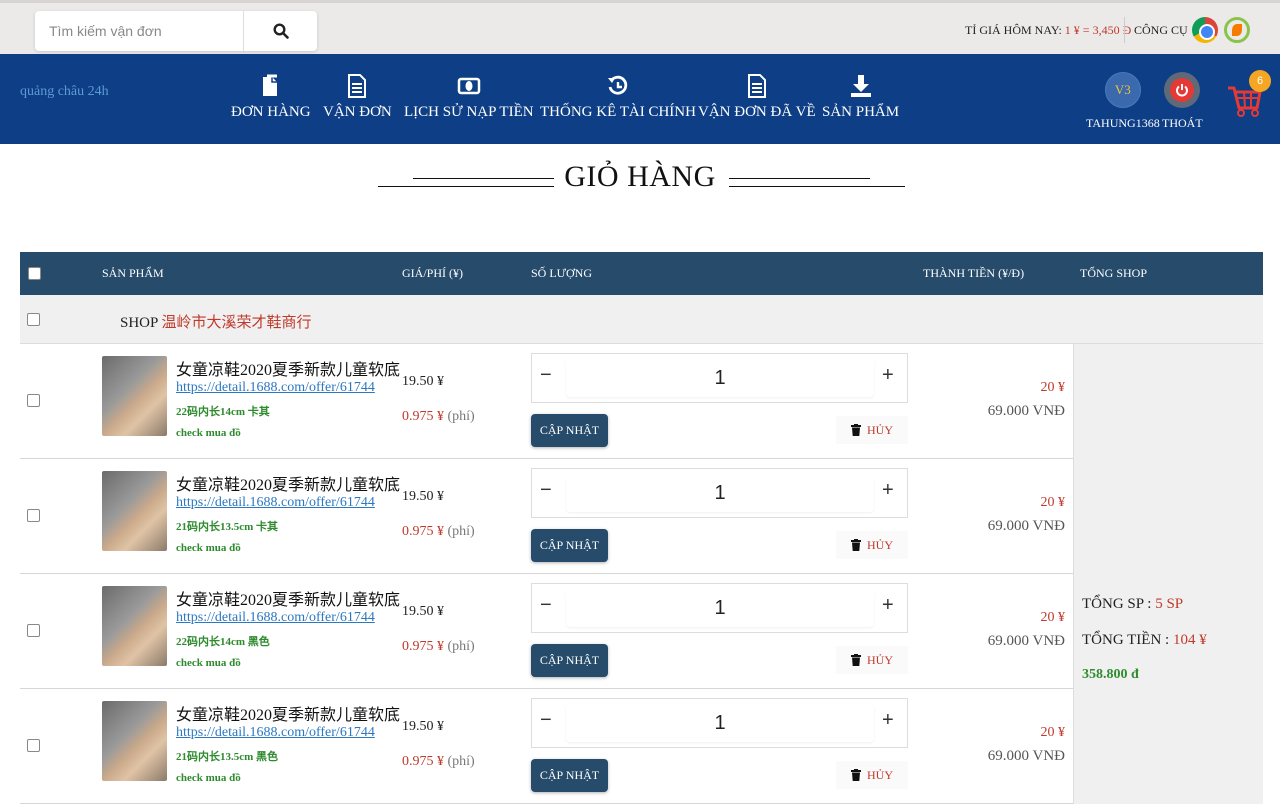 Image resolution: width=1280 pixels, height=804 pixels. What do you see at coordinates (757, 97) in the screenshot?
I see `nav-arrived-shipments: VẬN ĐƠN ĐÃ VỀ` at bounding box center [757, 97].